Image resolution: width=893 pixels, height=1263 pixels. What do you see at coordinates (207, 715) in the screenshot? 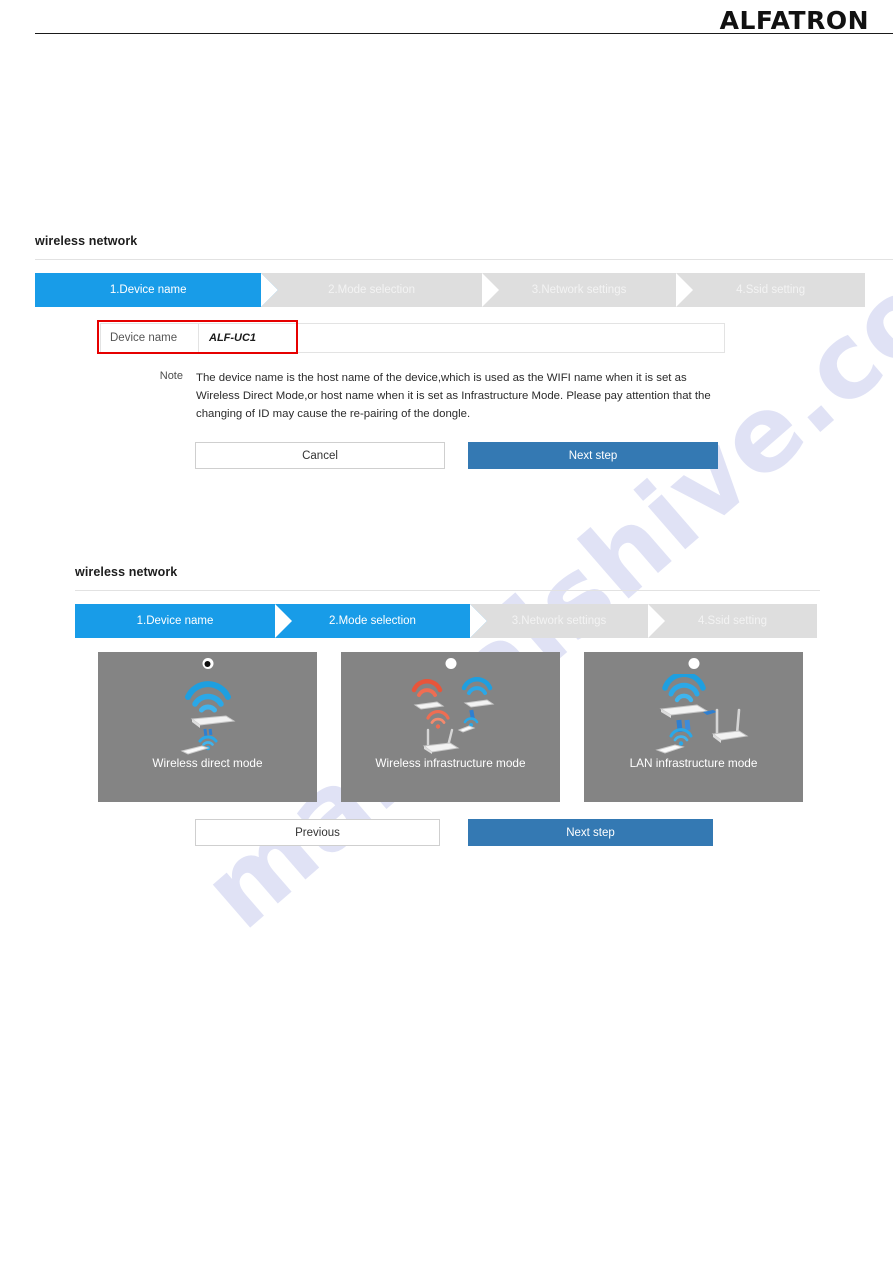
I see `wireless-direct-illustration-icon` at bounding box center [207, 715].